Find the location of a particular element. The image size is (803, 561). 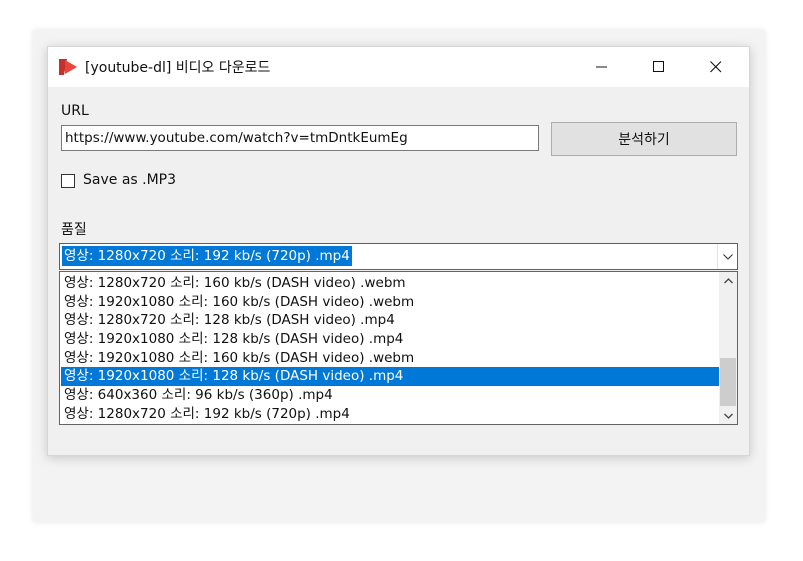

url-label: URL is located at coordinates (75, 111).